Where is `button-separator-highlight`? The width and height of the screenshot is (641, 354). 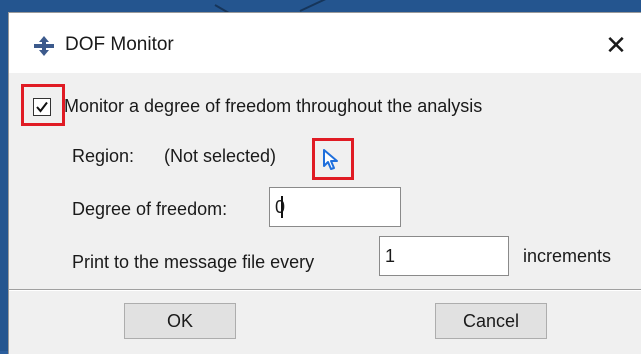 button-separator-highlight is located at coordinates (325, 290).